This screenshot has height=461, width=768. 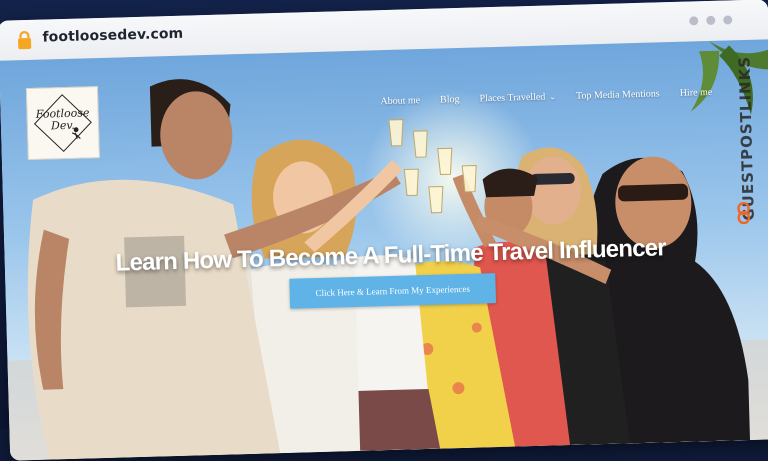 I want to click on watermark: GUESTPOSTLINKS, so click(x=743, y=137).